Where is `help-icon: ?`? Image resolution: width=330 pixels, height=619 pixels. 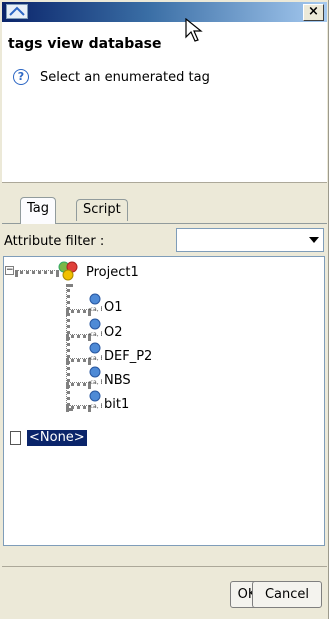
help-icon: ? is located at coordinates (21, 77).